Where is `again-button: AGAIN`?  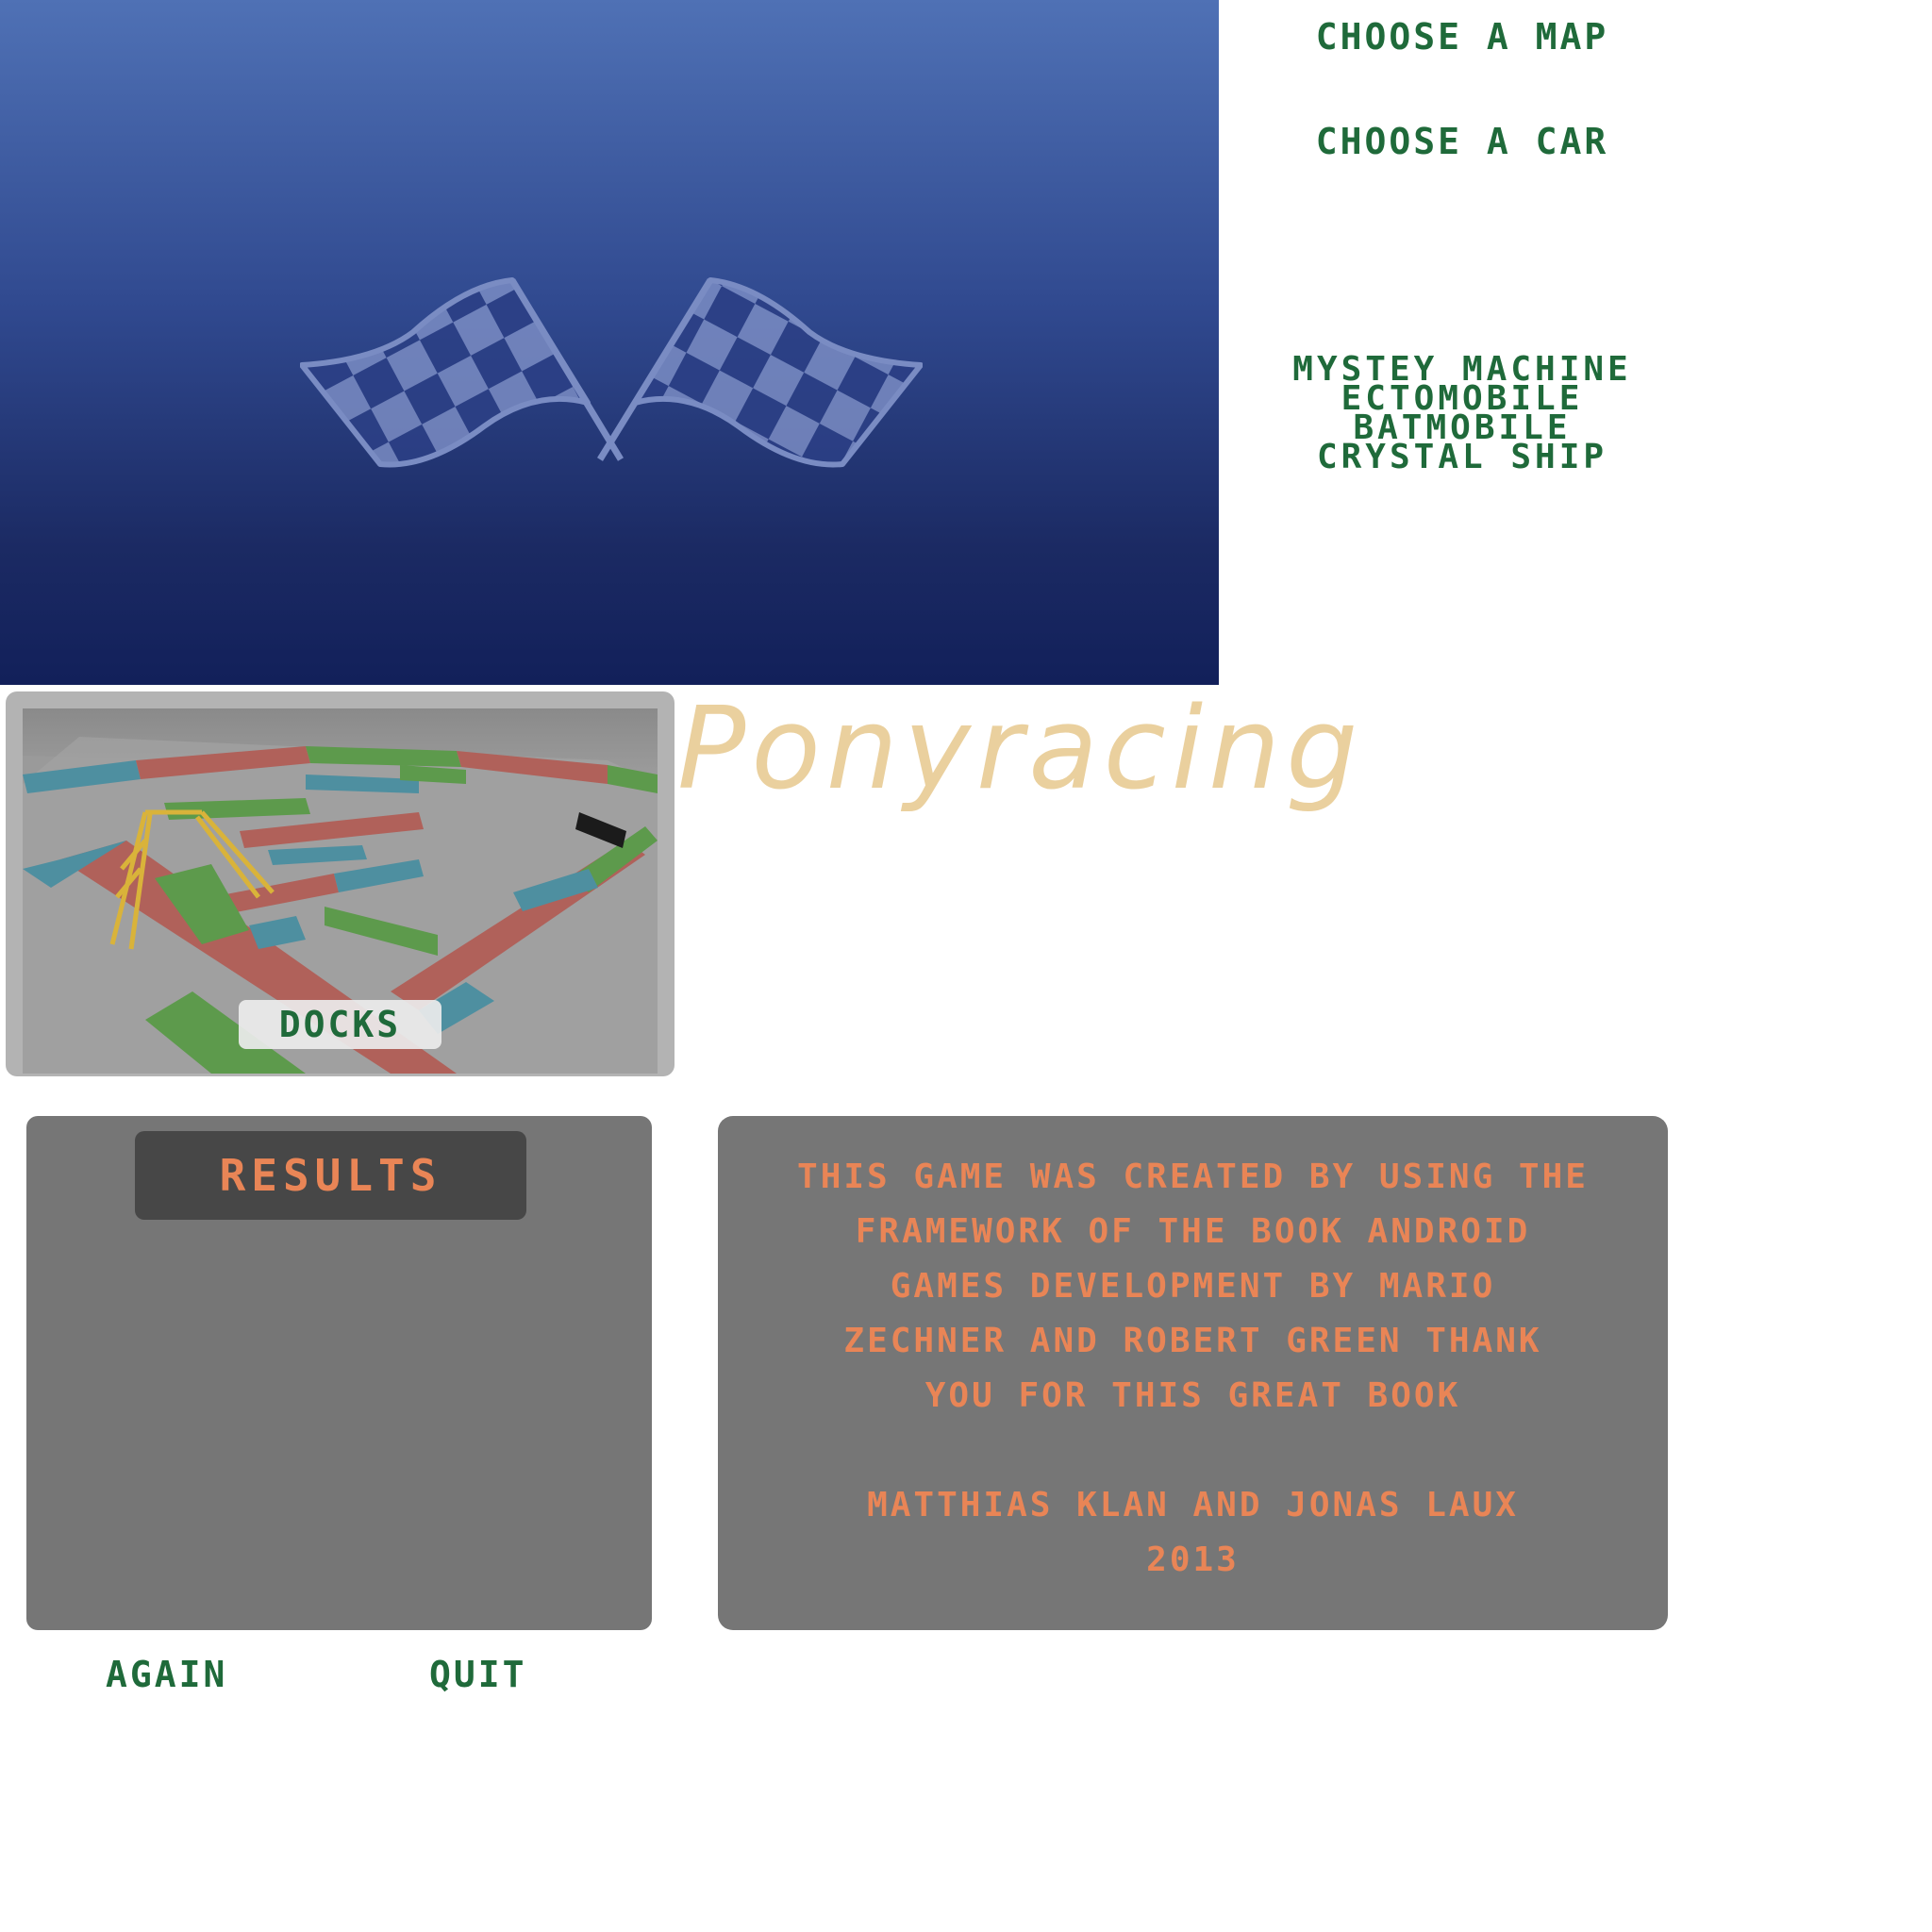 again-button: AGAIN is located at coordinates (167, 1674).